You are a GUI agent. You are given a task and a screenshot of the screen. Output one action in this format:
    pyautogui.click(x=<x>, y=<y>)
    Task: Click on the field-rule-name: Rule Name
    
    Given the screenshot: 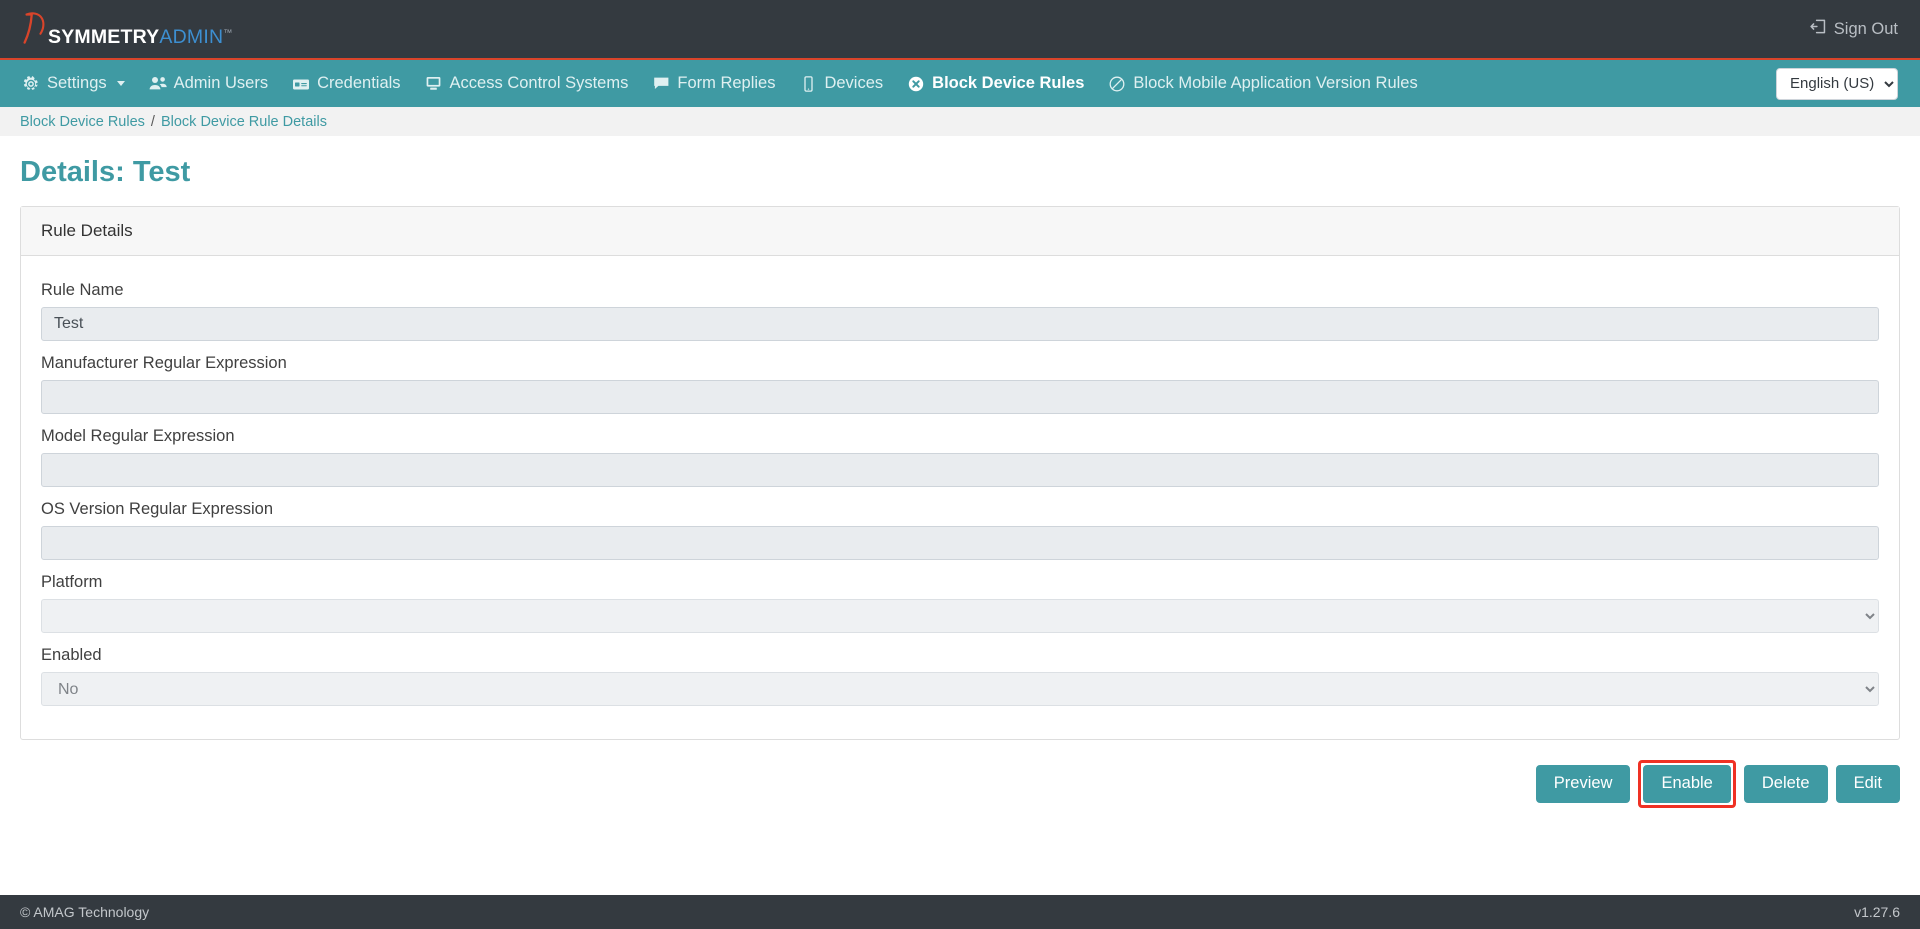 What is the action you would take?
    pyautogui.click(x=960, y=311)
    